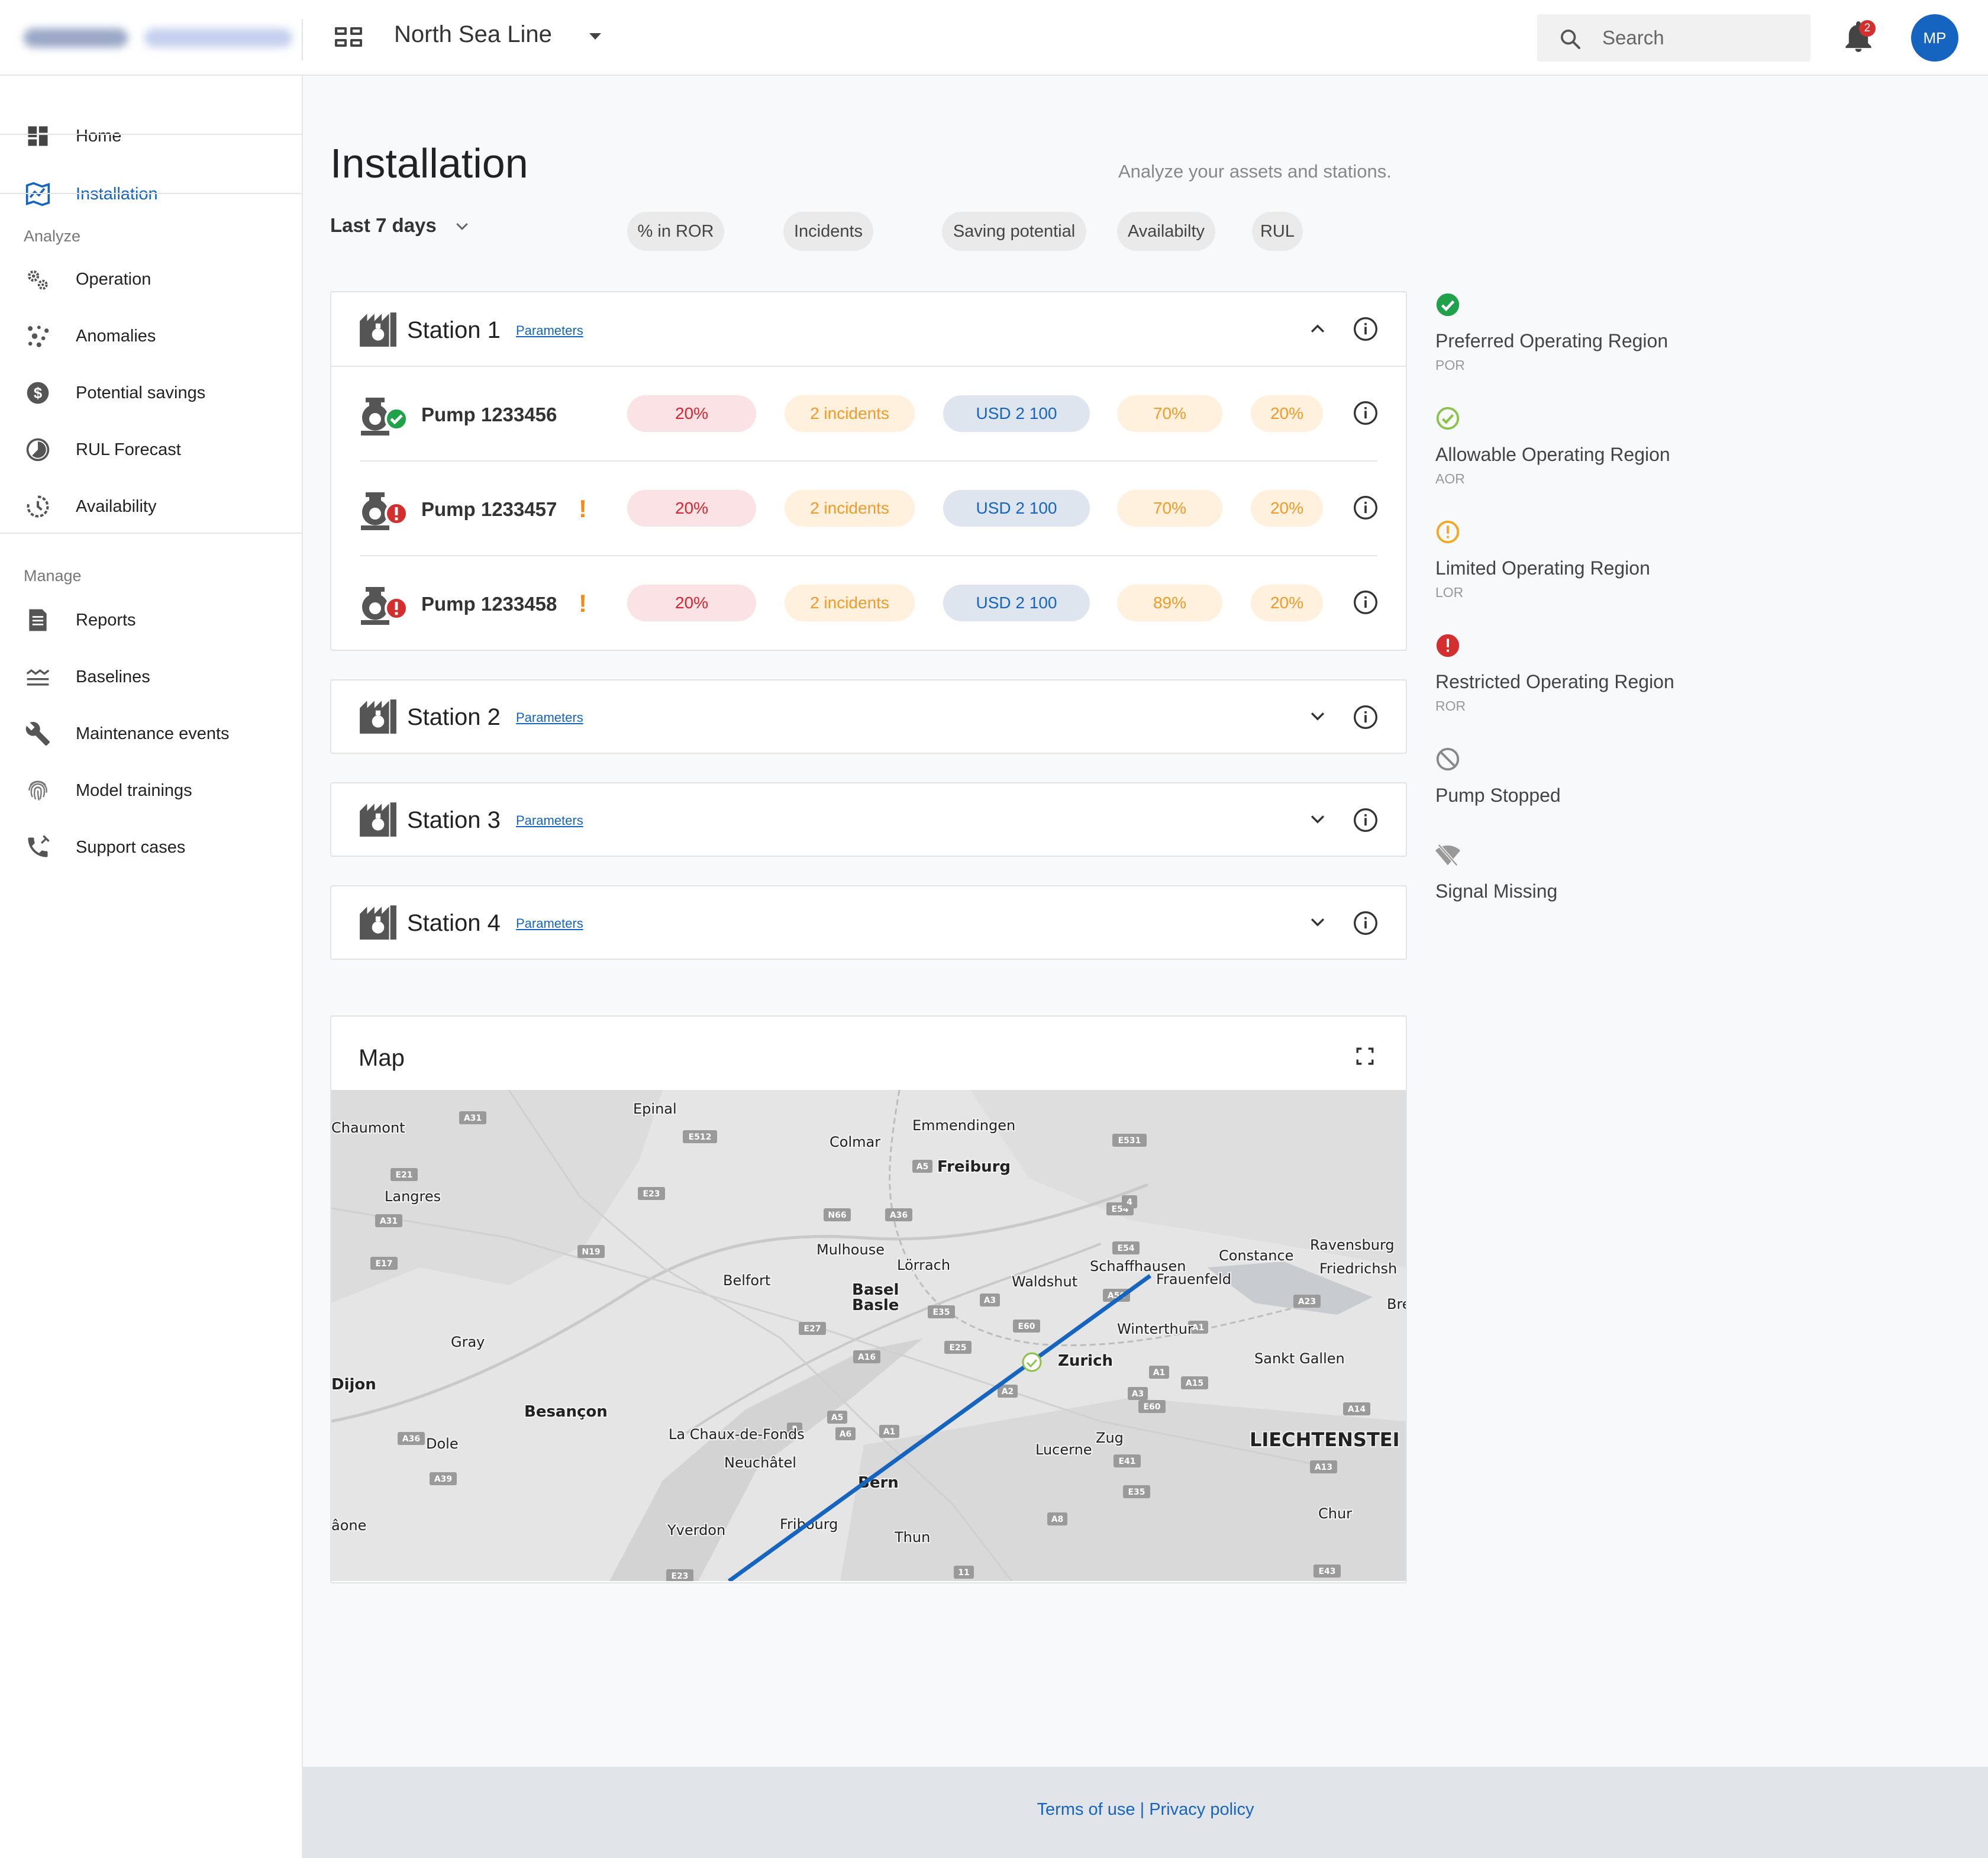 The image size is (1988, 1858). I want to click on road-shield: A6, so click(845, 1433).